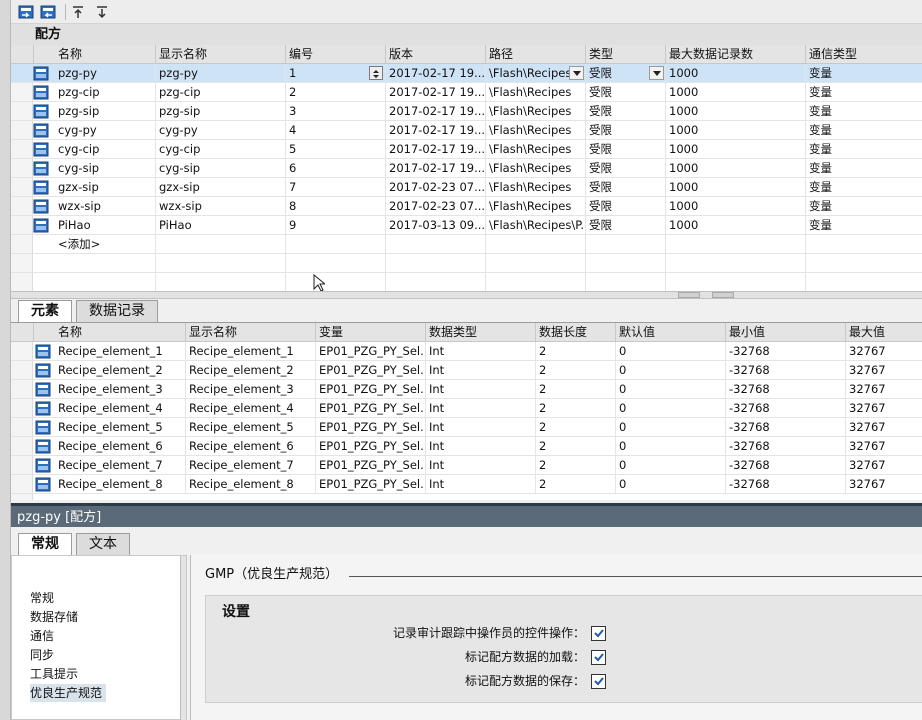  I want to click on cell-display: Recipe_element_3, so click(250, 389).